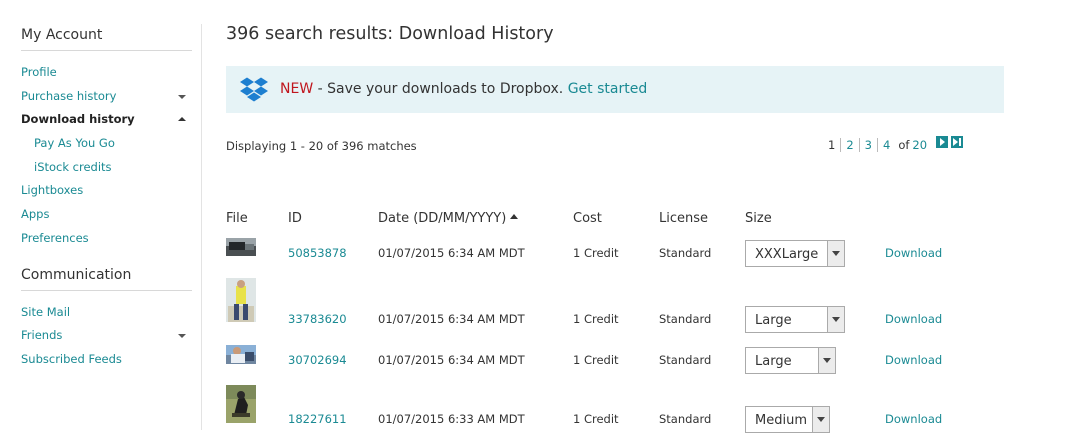  I want to click on column-header-file: File, so click(237, 218).